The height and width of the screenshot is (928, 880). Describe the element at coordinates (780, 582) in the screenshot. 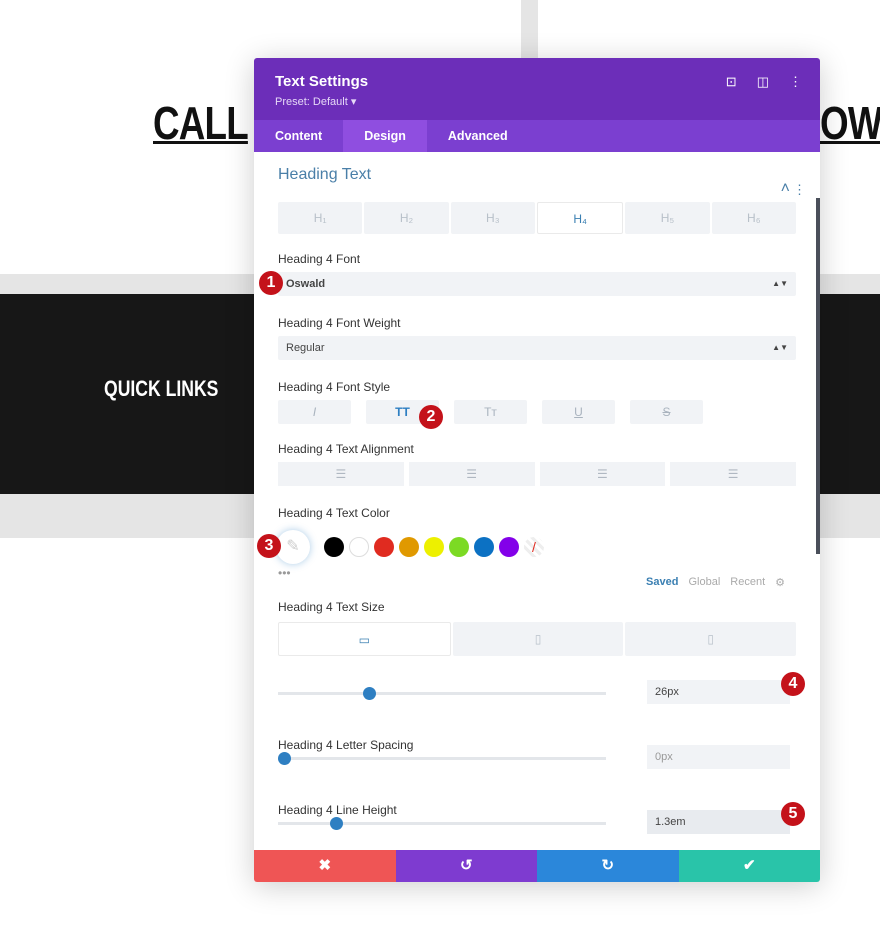

I see `gear-icon: ⚙` at that location.